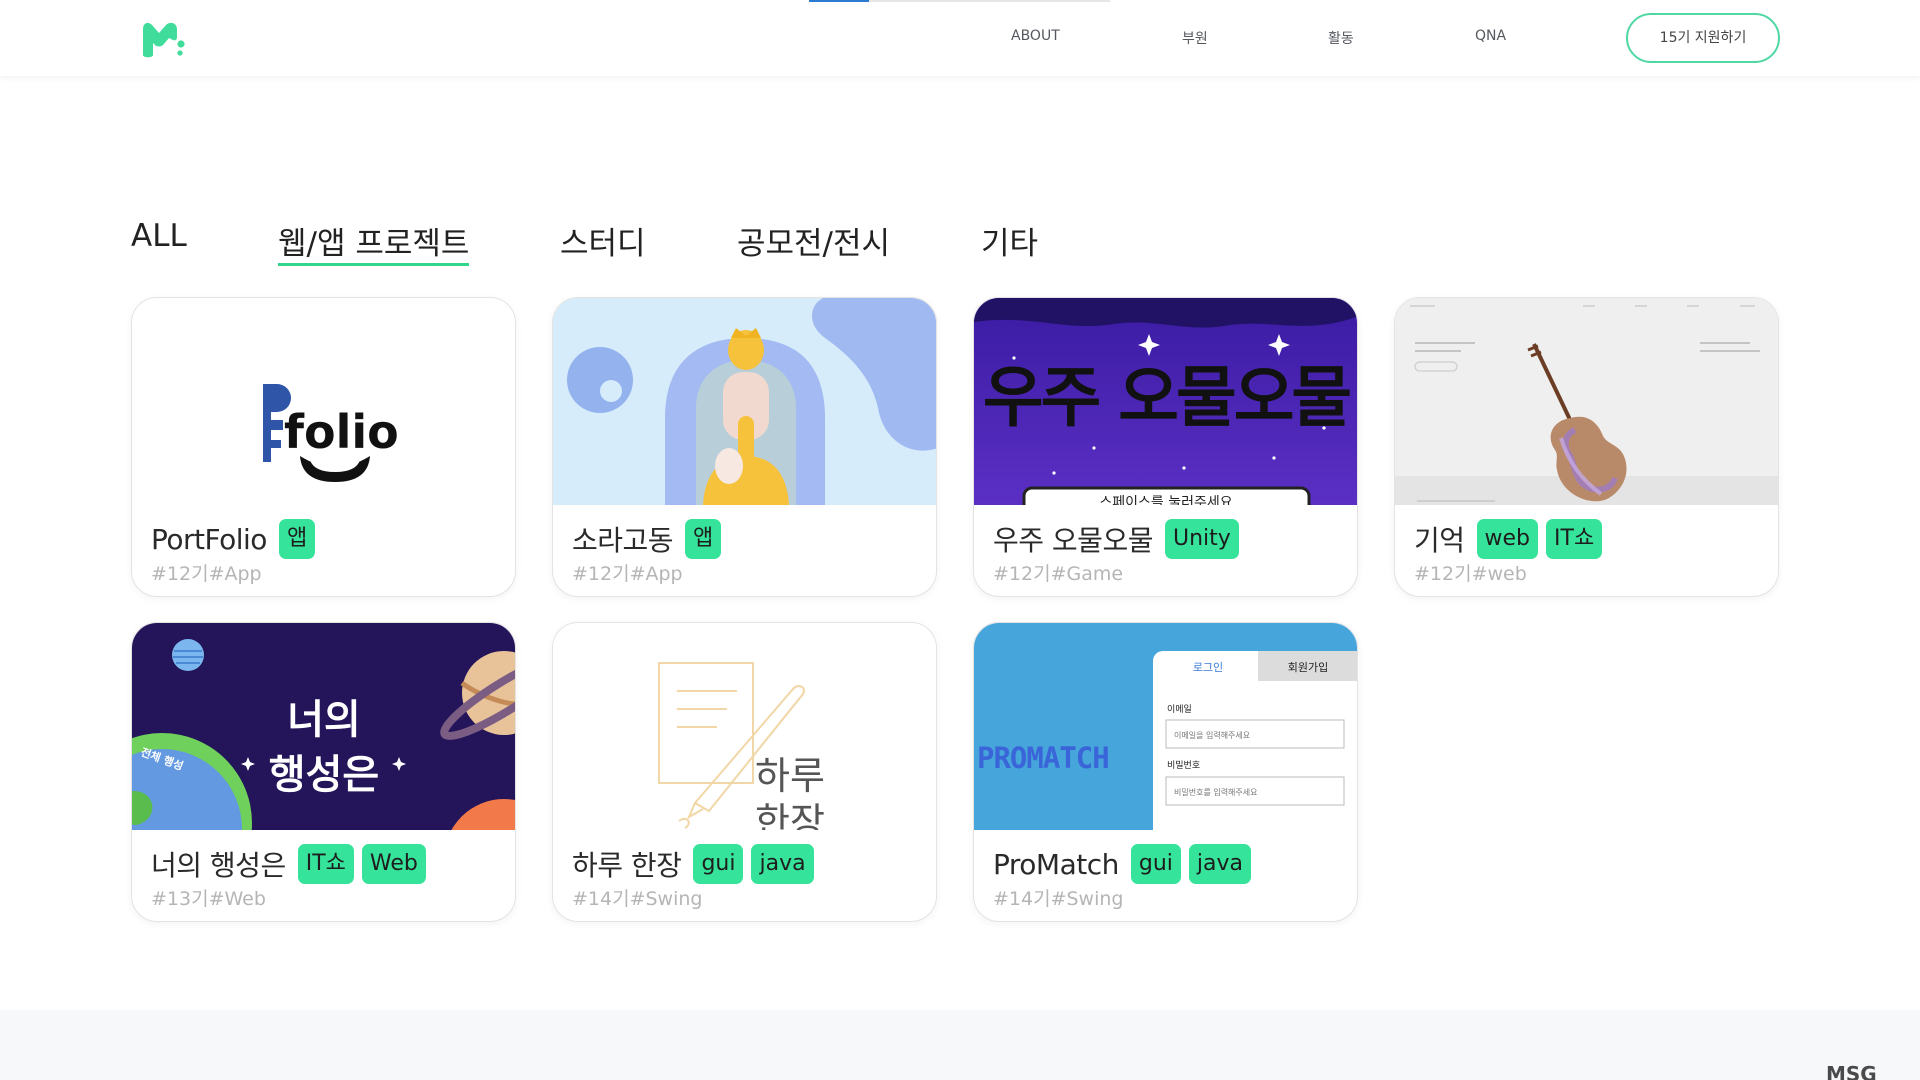 The image size is (1920, 1080). What do you see at coordinates (1179, 709) in the screenshot?
I see `promatch-field1-label: 이메일` at bounding box center [1179, 709].